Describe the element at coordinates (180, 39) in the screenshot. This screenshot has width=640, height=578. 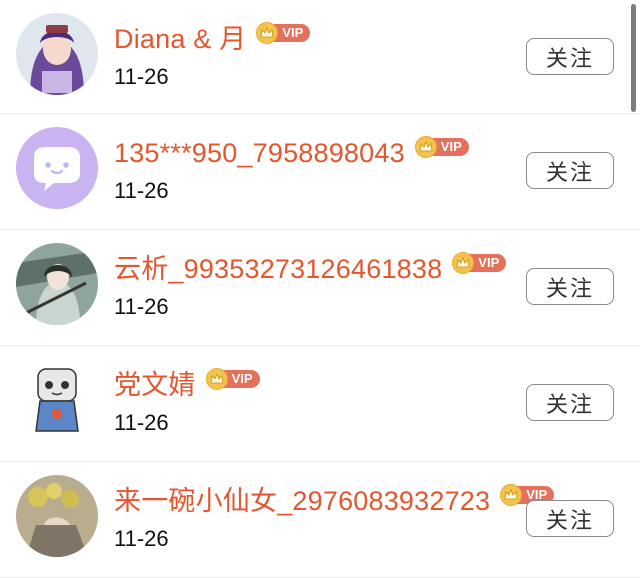
I see `user-name: Diana & 月` at that location.